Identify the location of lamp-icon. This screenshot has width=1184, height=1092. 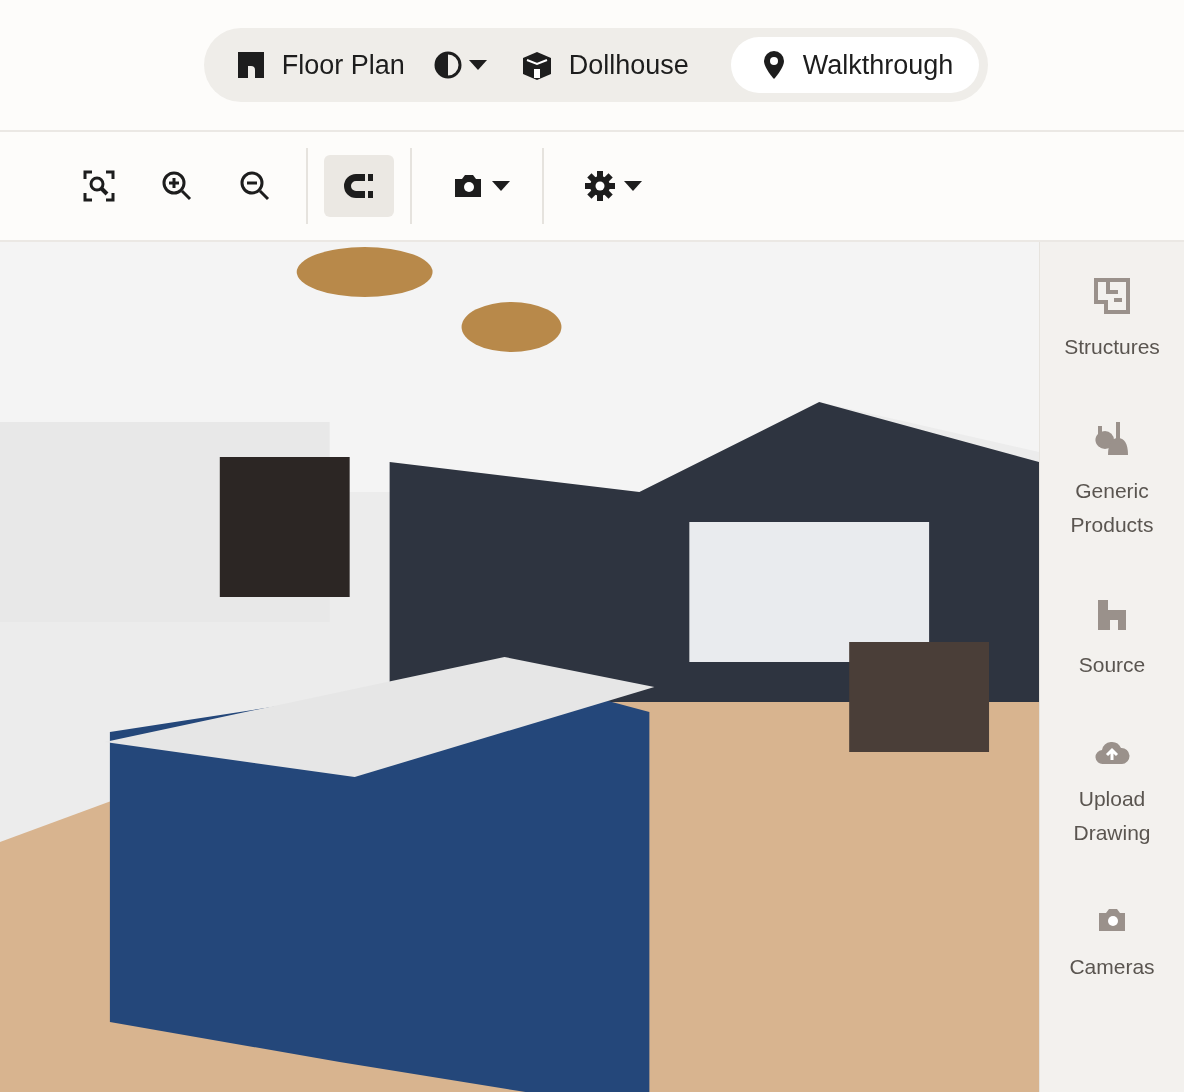
(1112, 439).